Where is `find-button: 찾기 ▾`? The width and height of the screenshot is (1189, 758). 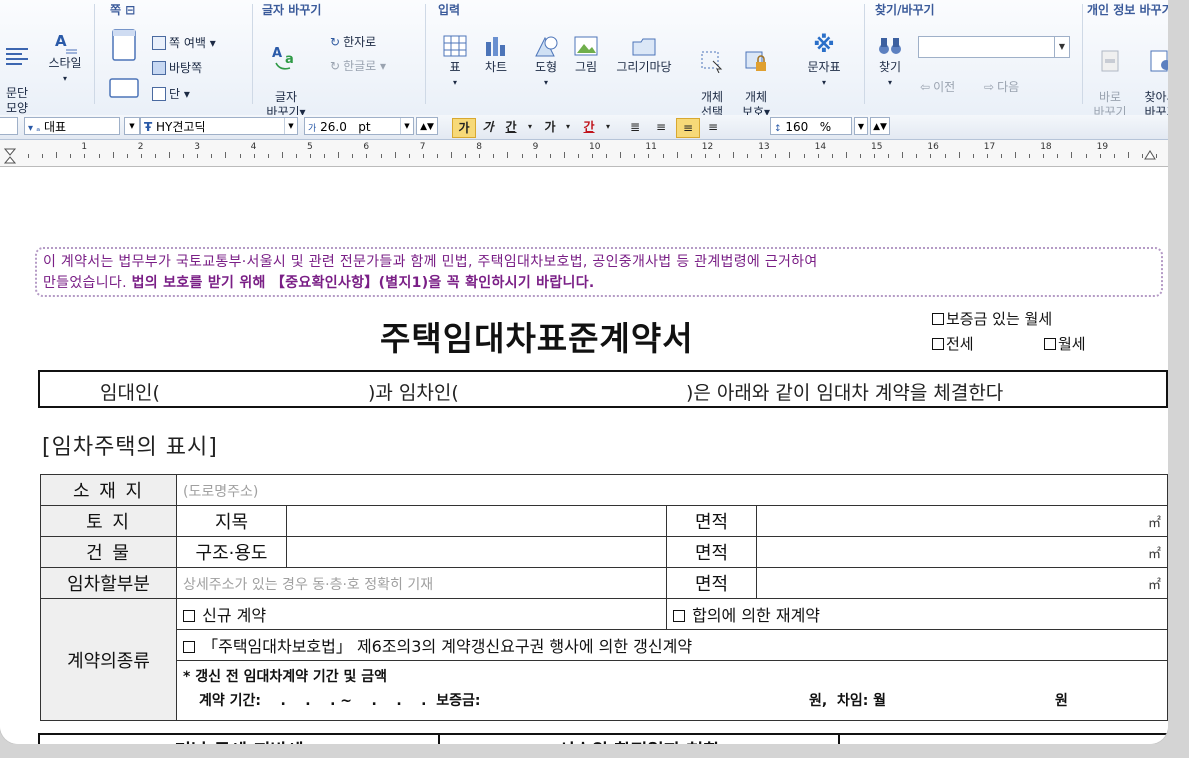
find-button: 찾기 ▾ is located at coordinates (890, 62).